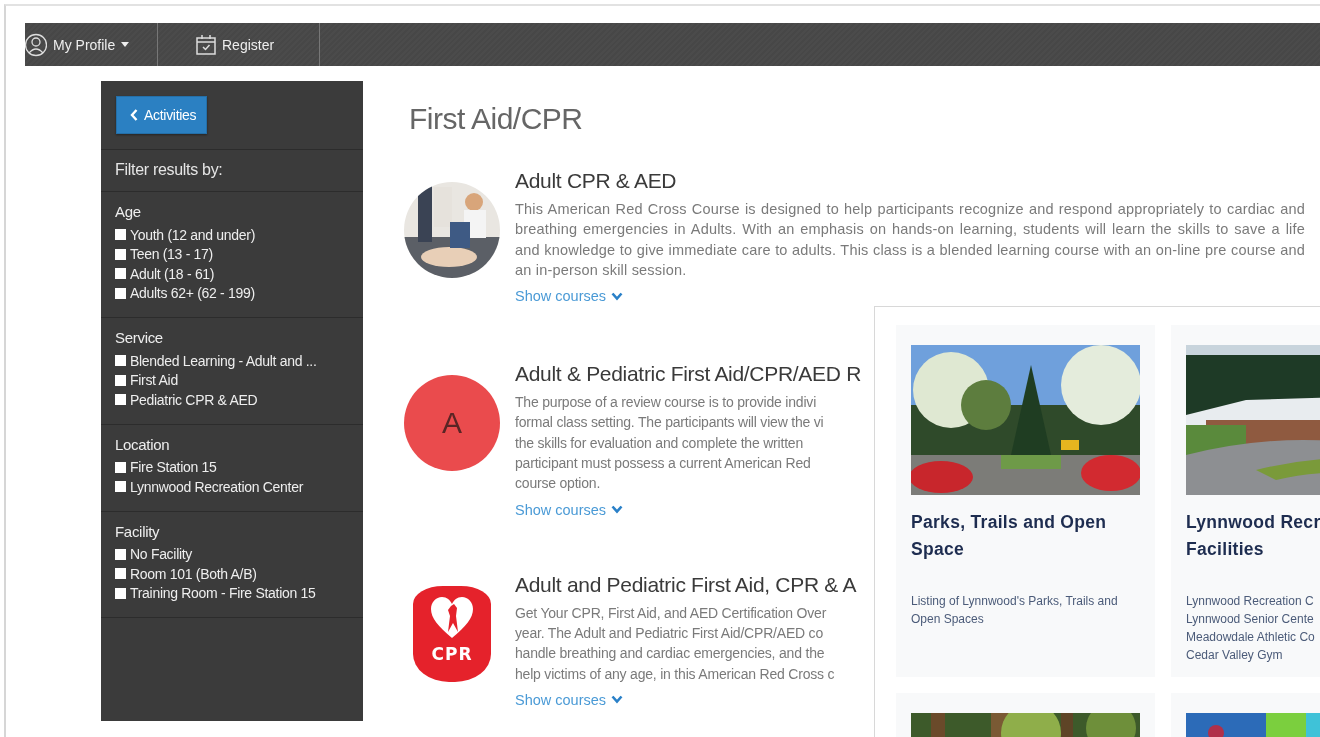  I want to click on tile-description-line: Cedar Valley Gym, so click(1235, 655).